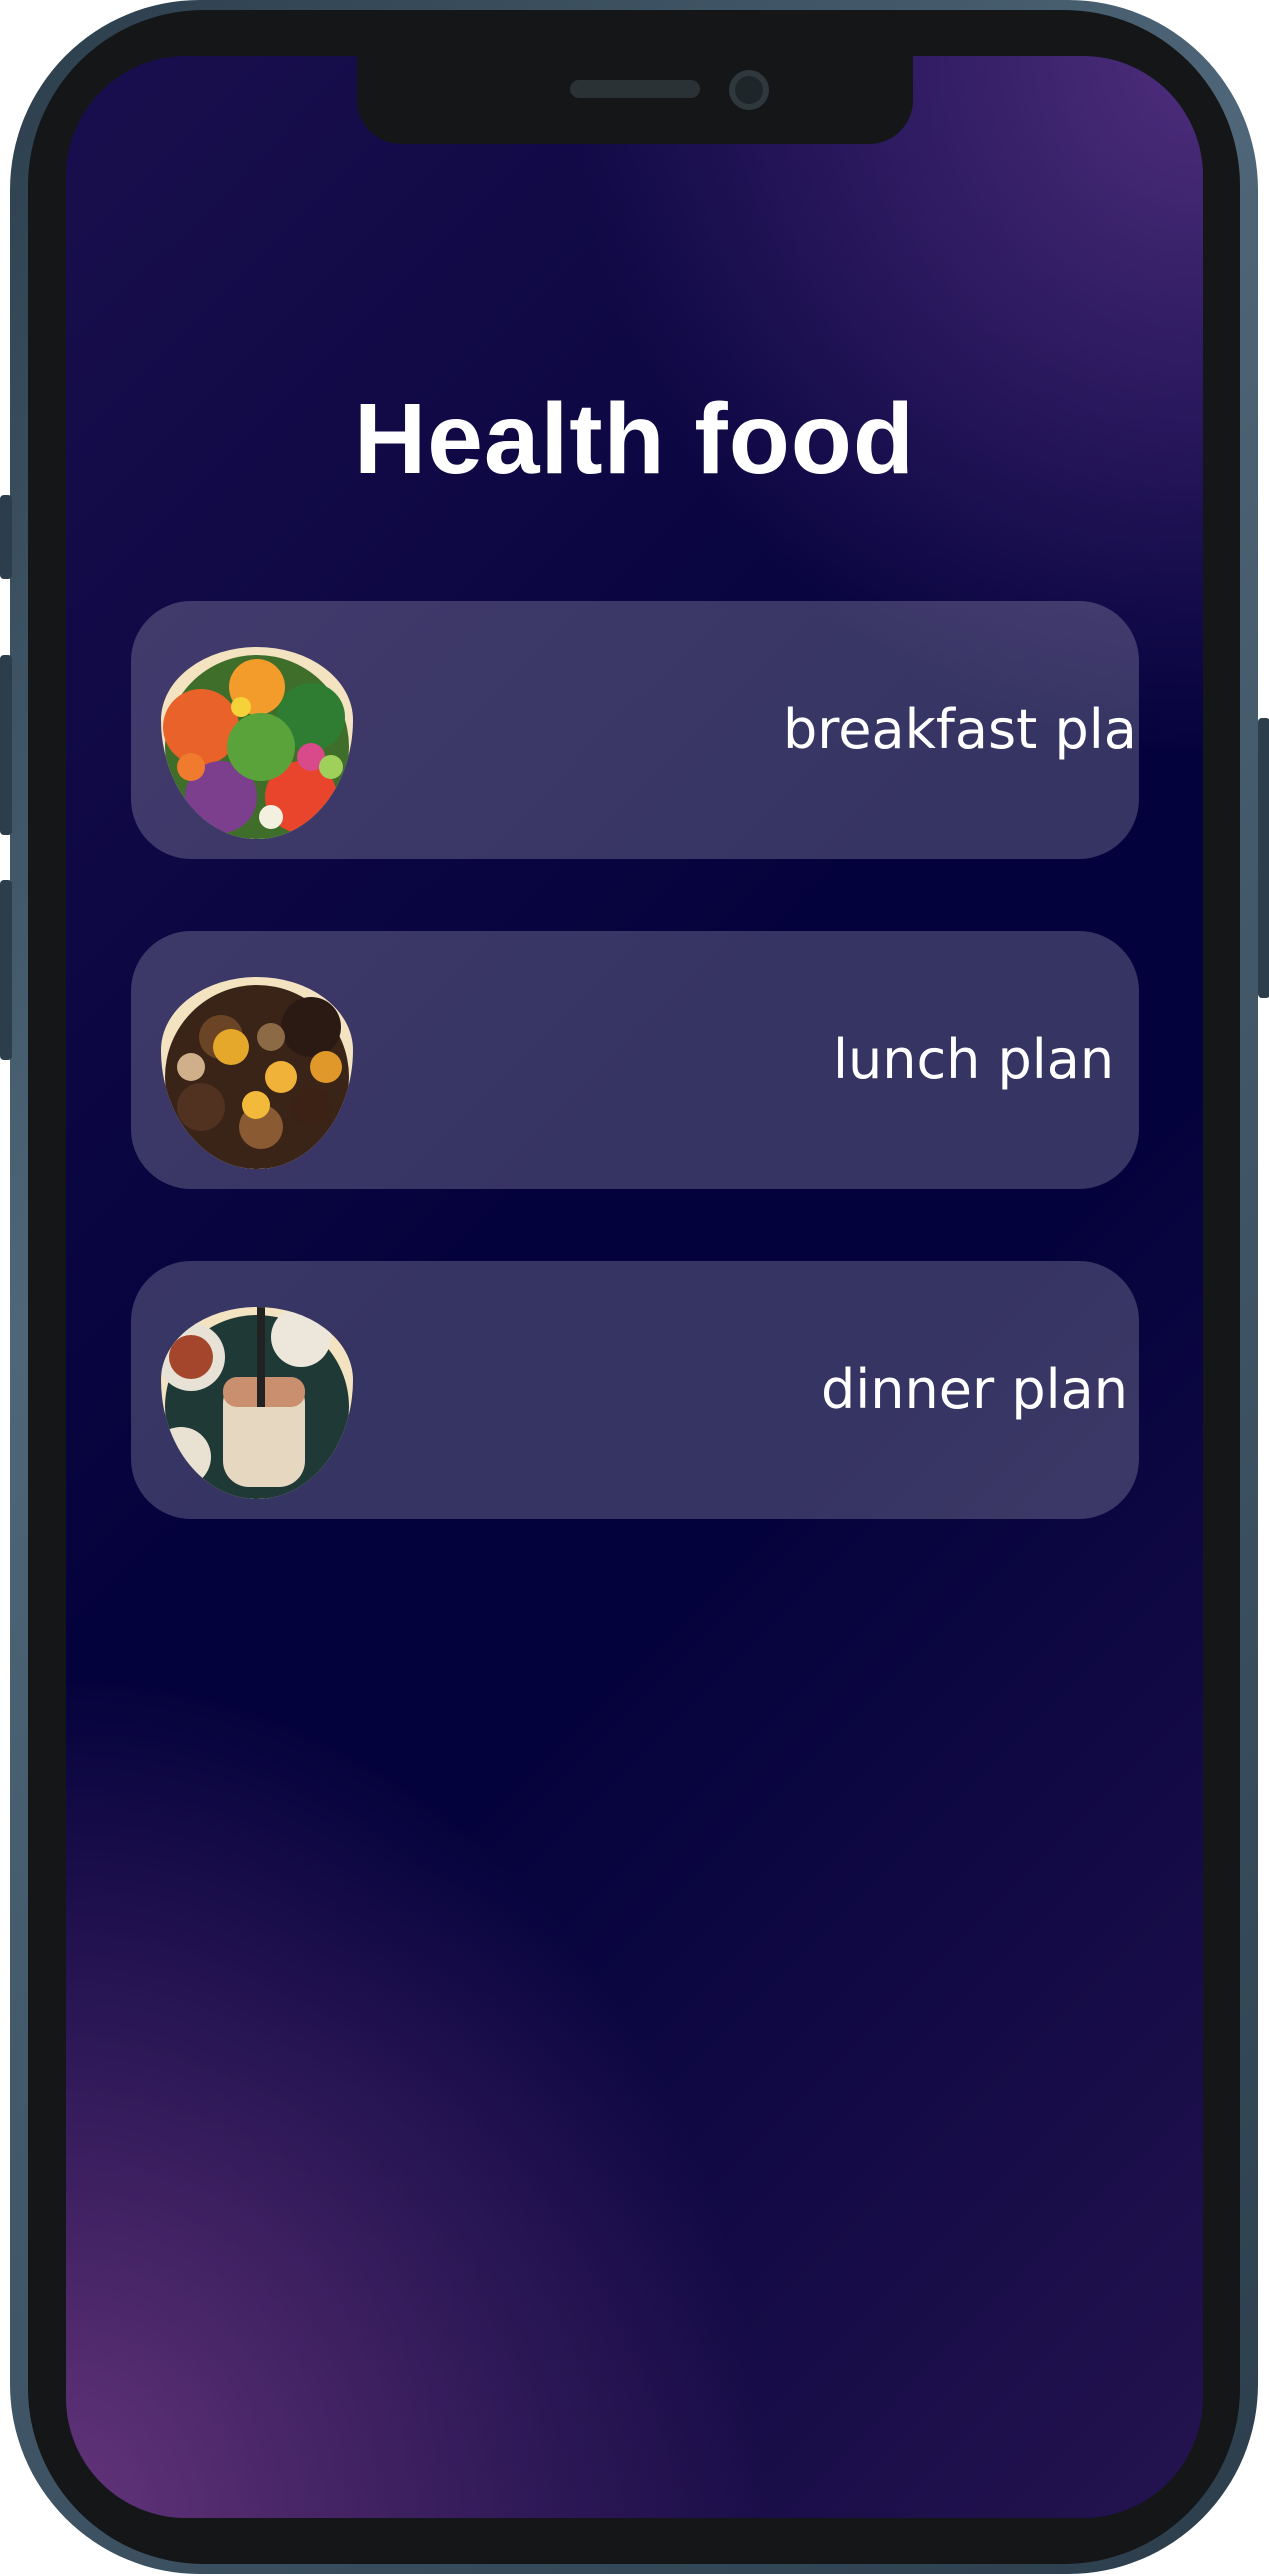 The width and height of the screenshot is (1269, 2574). I want to click on volume-down-button, so click(6, 970).